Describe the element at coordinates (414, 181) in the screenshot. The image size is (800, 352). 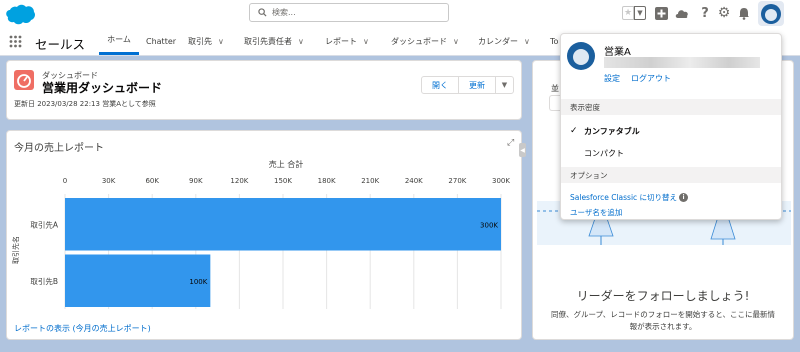
I see `x-tick-label: 240K` at that location.